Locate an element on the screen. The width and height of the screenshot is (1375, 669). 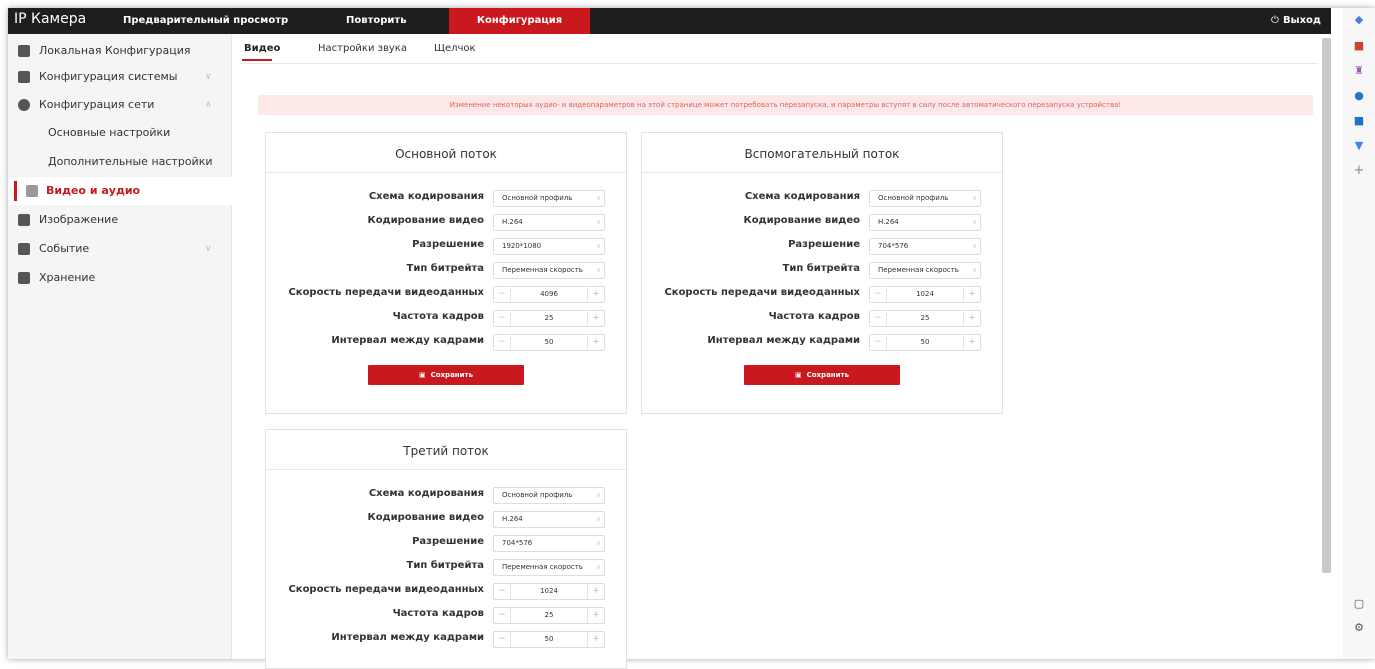
select-value: 1920*1080 is located at coordinates (522, 246).